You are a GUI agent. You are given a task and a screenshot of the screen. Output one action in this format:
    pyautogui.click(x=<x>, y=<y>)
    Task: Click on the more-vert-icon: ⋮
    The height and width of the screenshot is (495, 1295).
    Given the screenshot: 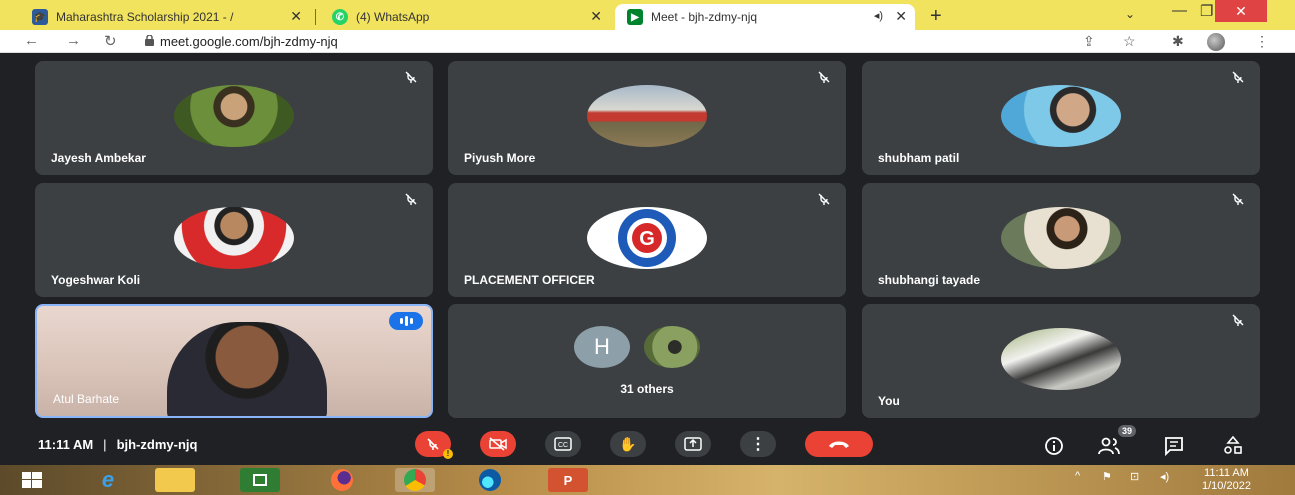 What is the action you would take?
    pyautogui.click(x=758, y=444)
    